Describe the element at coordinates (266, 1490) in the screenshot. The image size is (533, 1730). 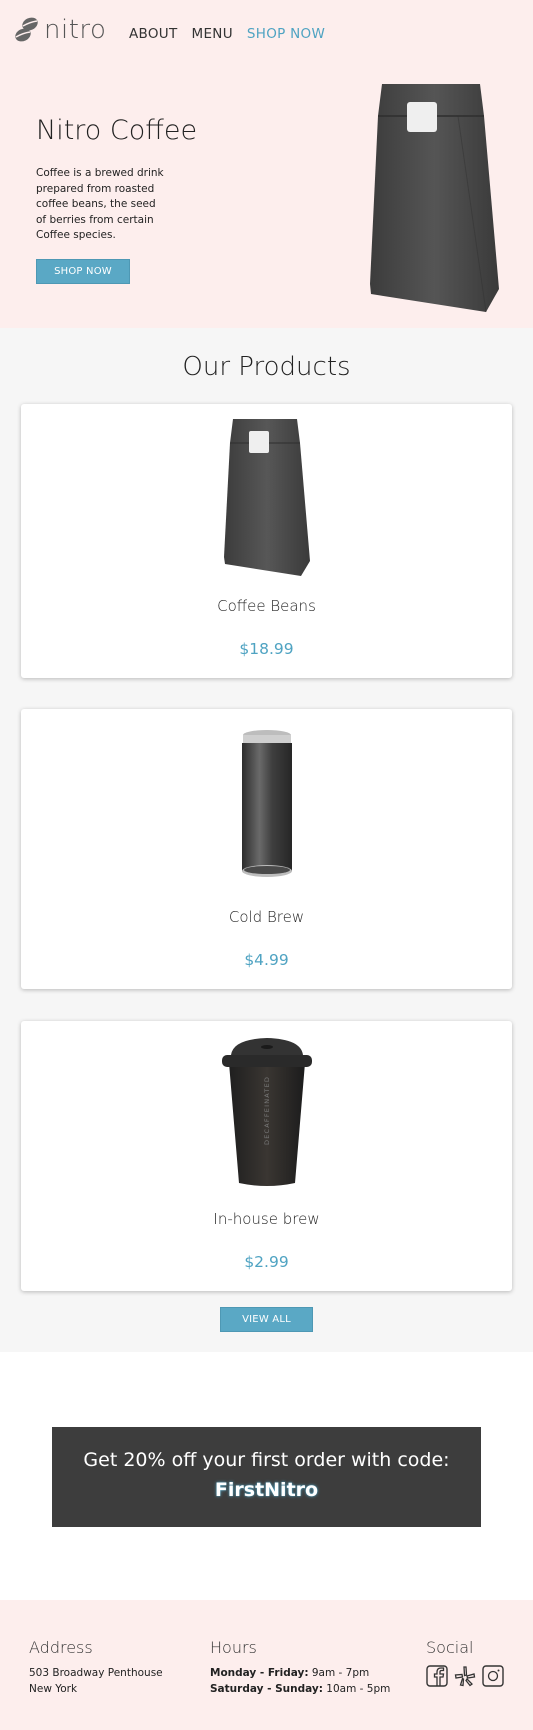
I see `promo-code: FirstNitro` at that location.